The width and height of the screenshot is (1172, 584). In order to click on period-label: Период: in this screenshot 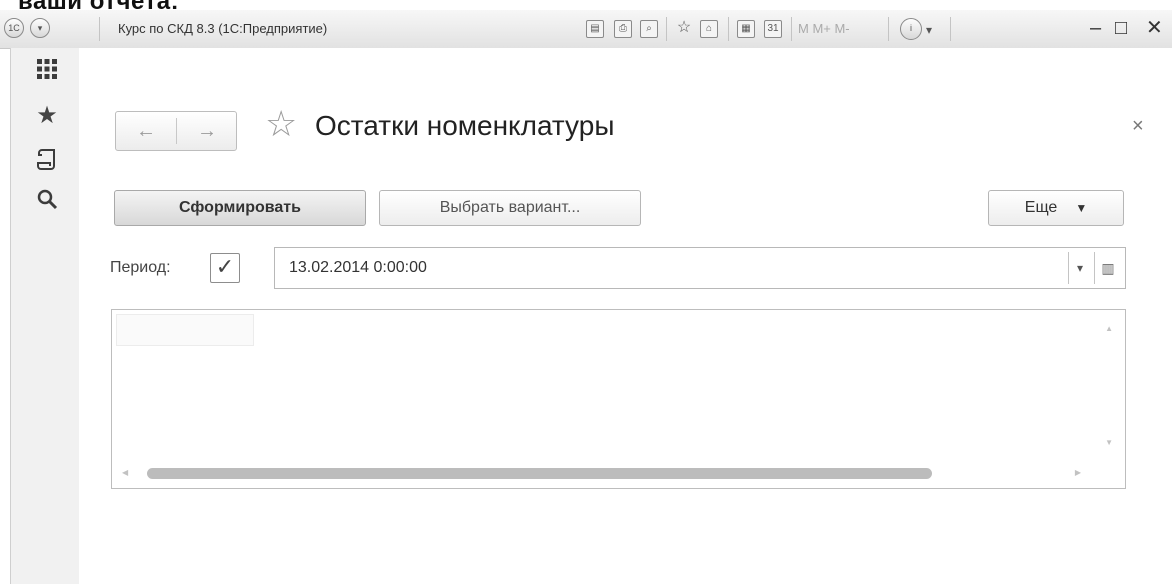, I will do `click(140, 267)`.